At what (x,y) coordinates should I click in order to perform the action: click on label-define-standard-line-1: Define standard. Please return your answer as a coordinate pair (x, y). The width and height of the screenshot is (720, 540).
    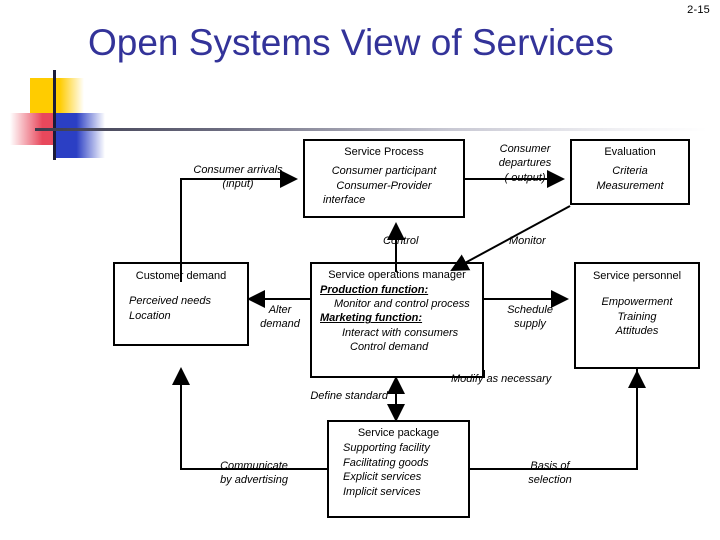
    Looking at the image, I should click on (349, 396).